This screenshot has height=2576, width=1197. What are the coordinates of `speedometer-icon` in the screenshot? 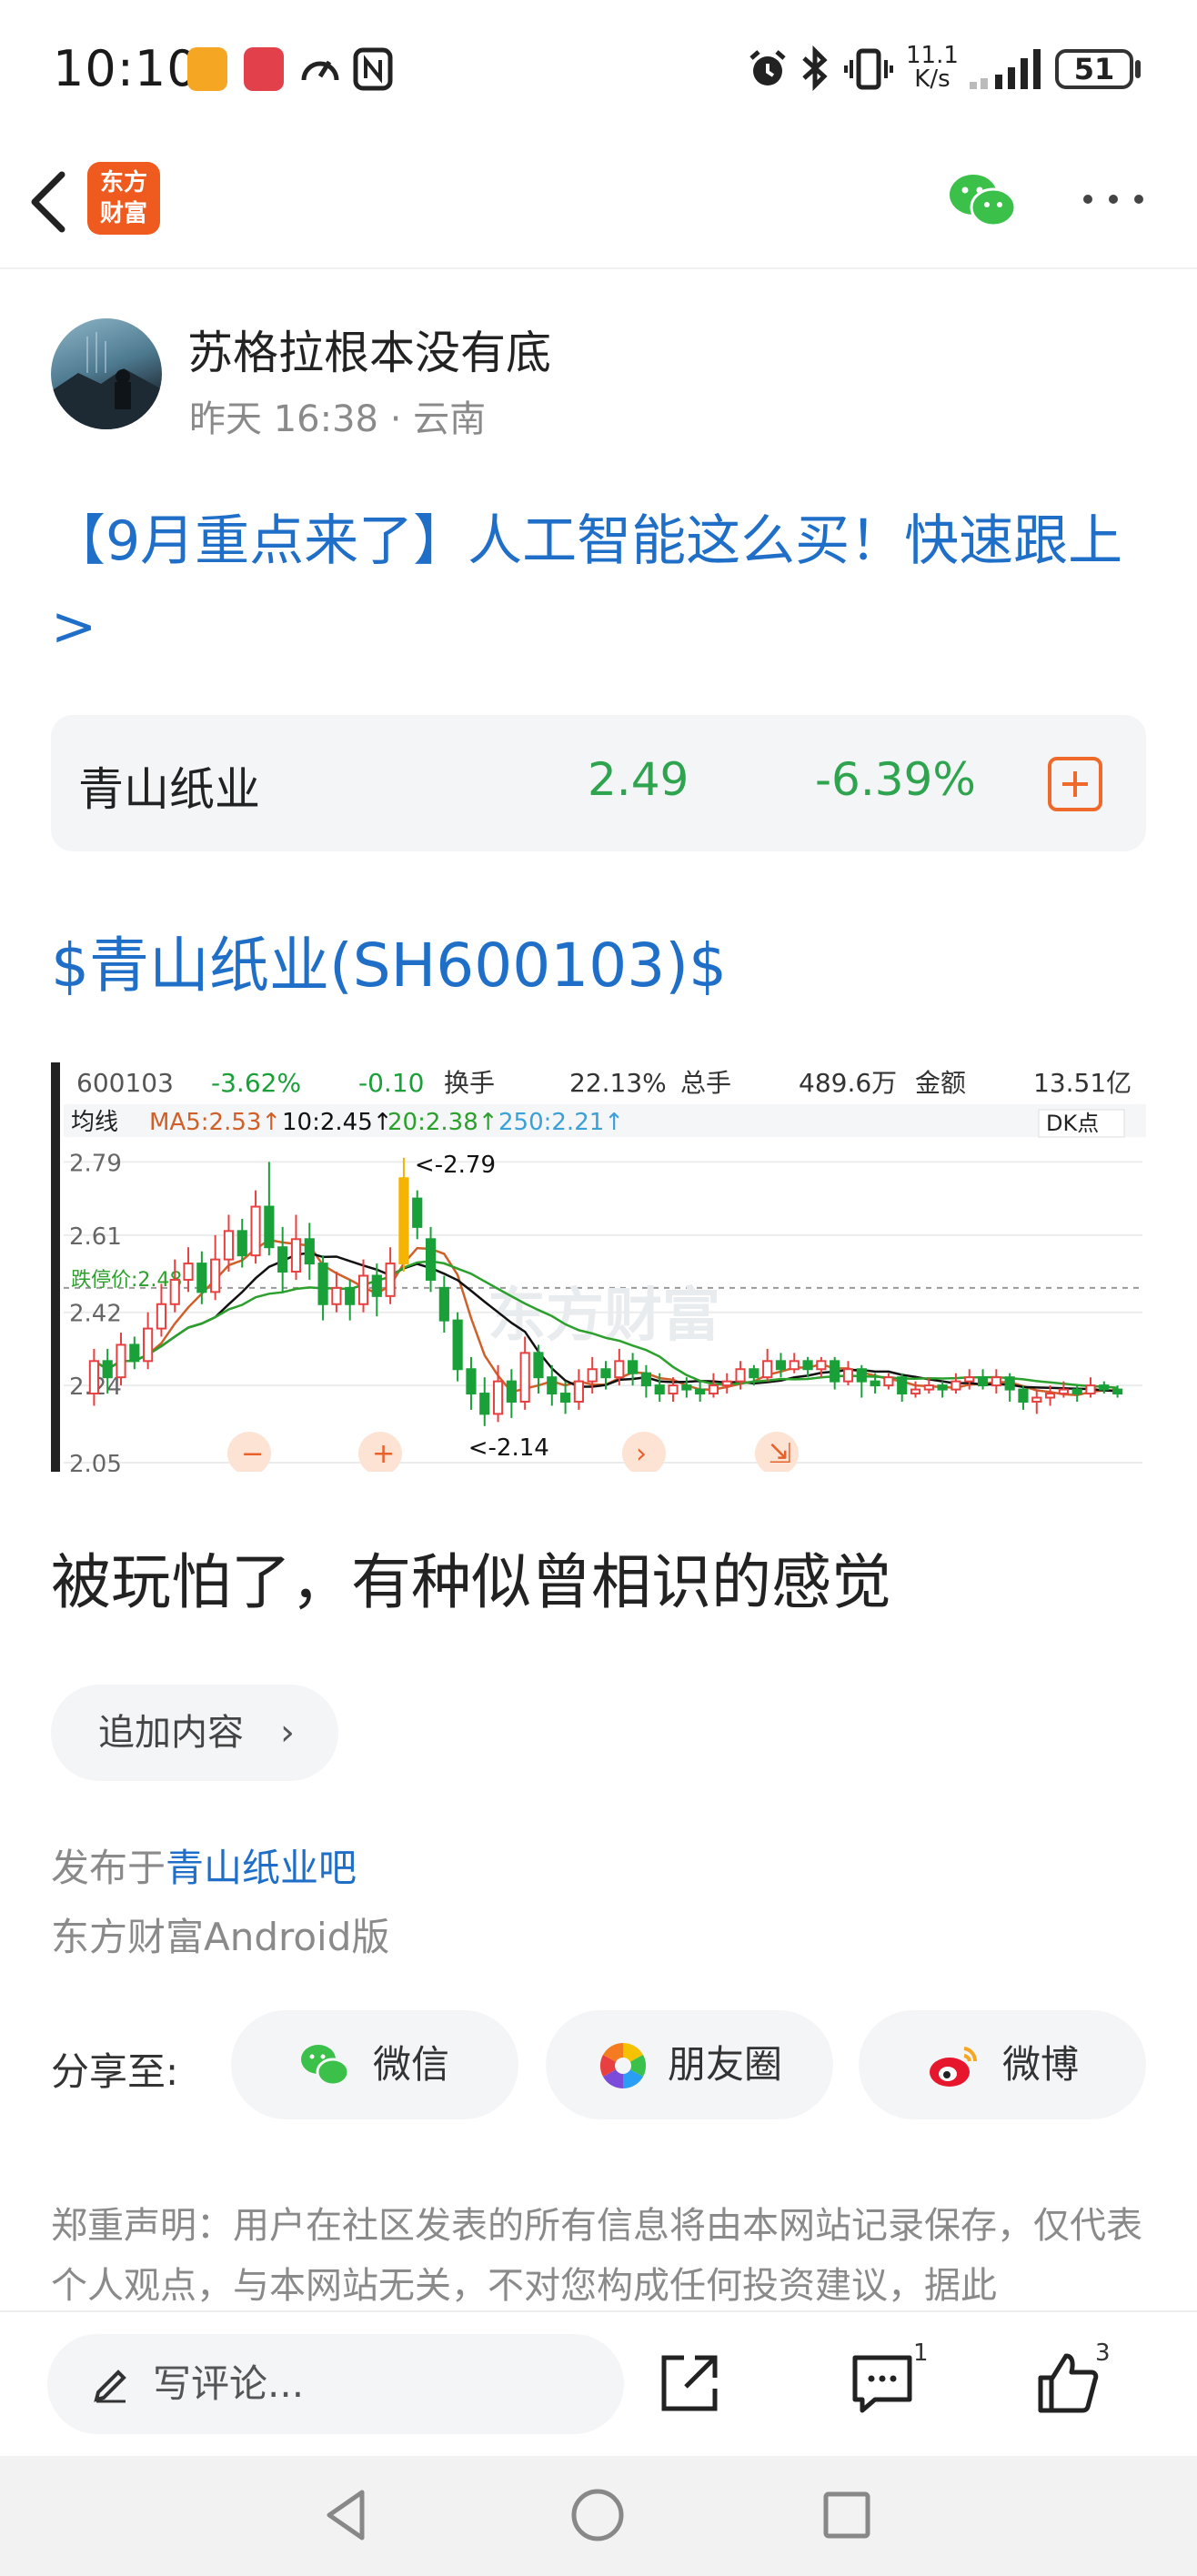 It's located at (320, 70).